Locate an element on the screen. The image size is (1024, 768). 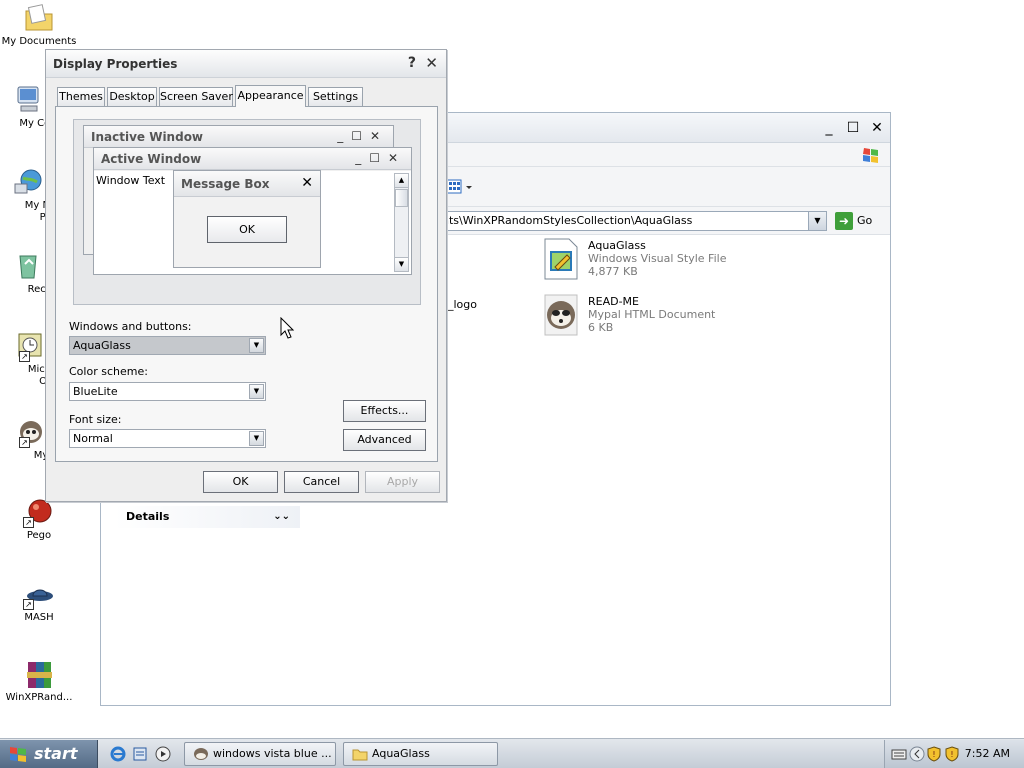
file-name: READ-ME is located at coordinates (613, 301).